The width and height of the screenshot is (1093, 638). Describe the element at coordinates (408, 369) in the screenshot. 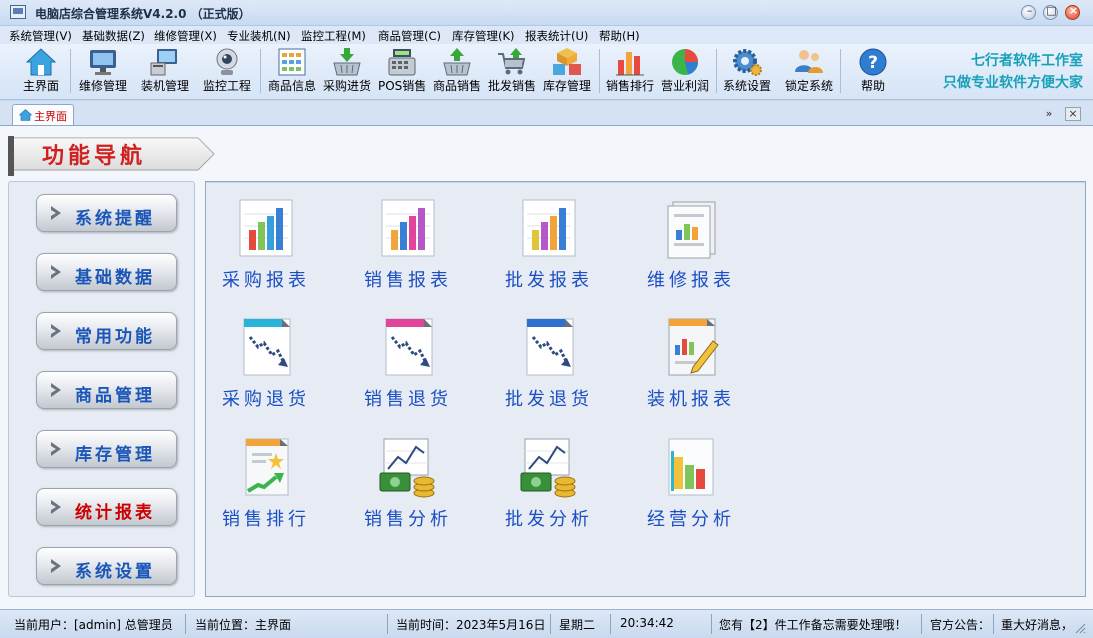

I see `func-sales-return: 销售退货` at that location.